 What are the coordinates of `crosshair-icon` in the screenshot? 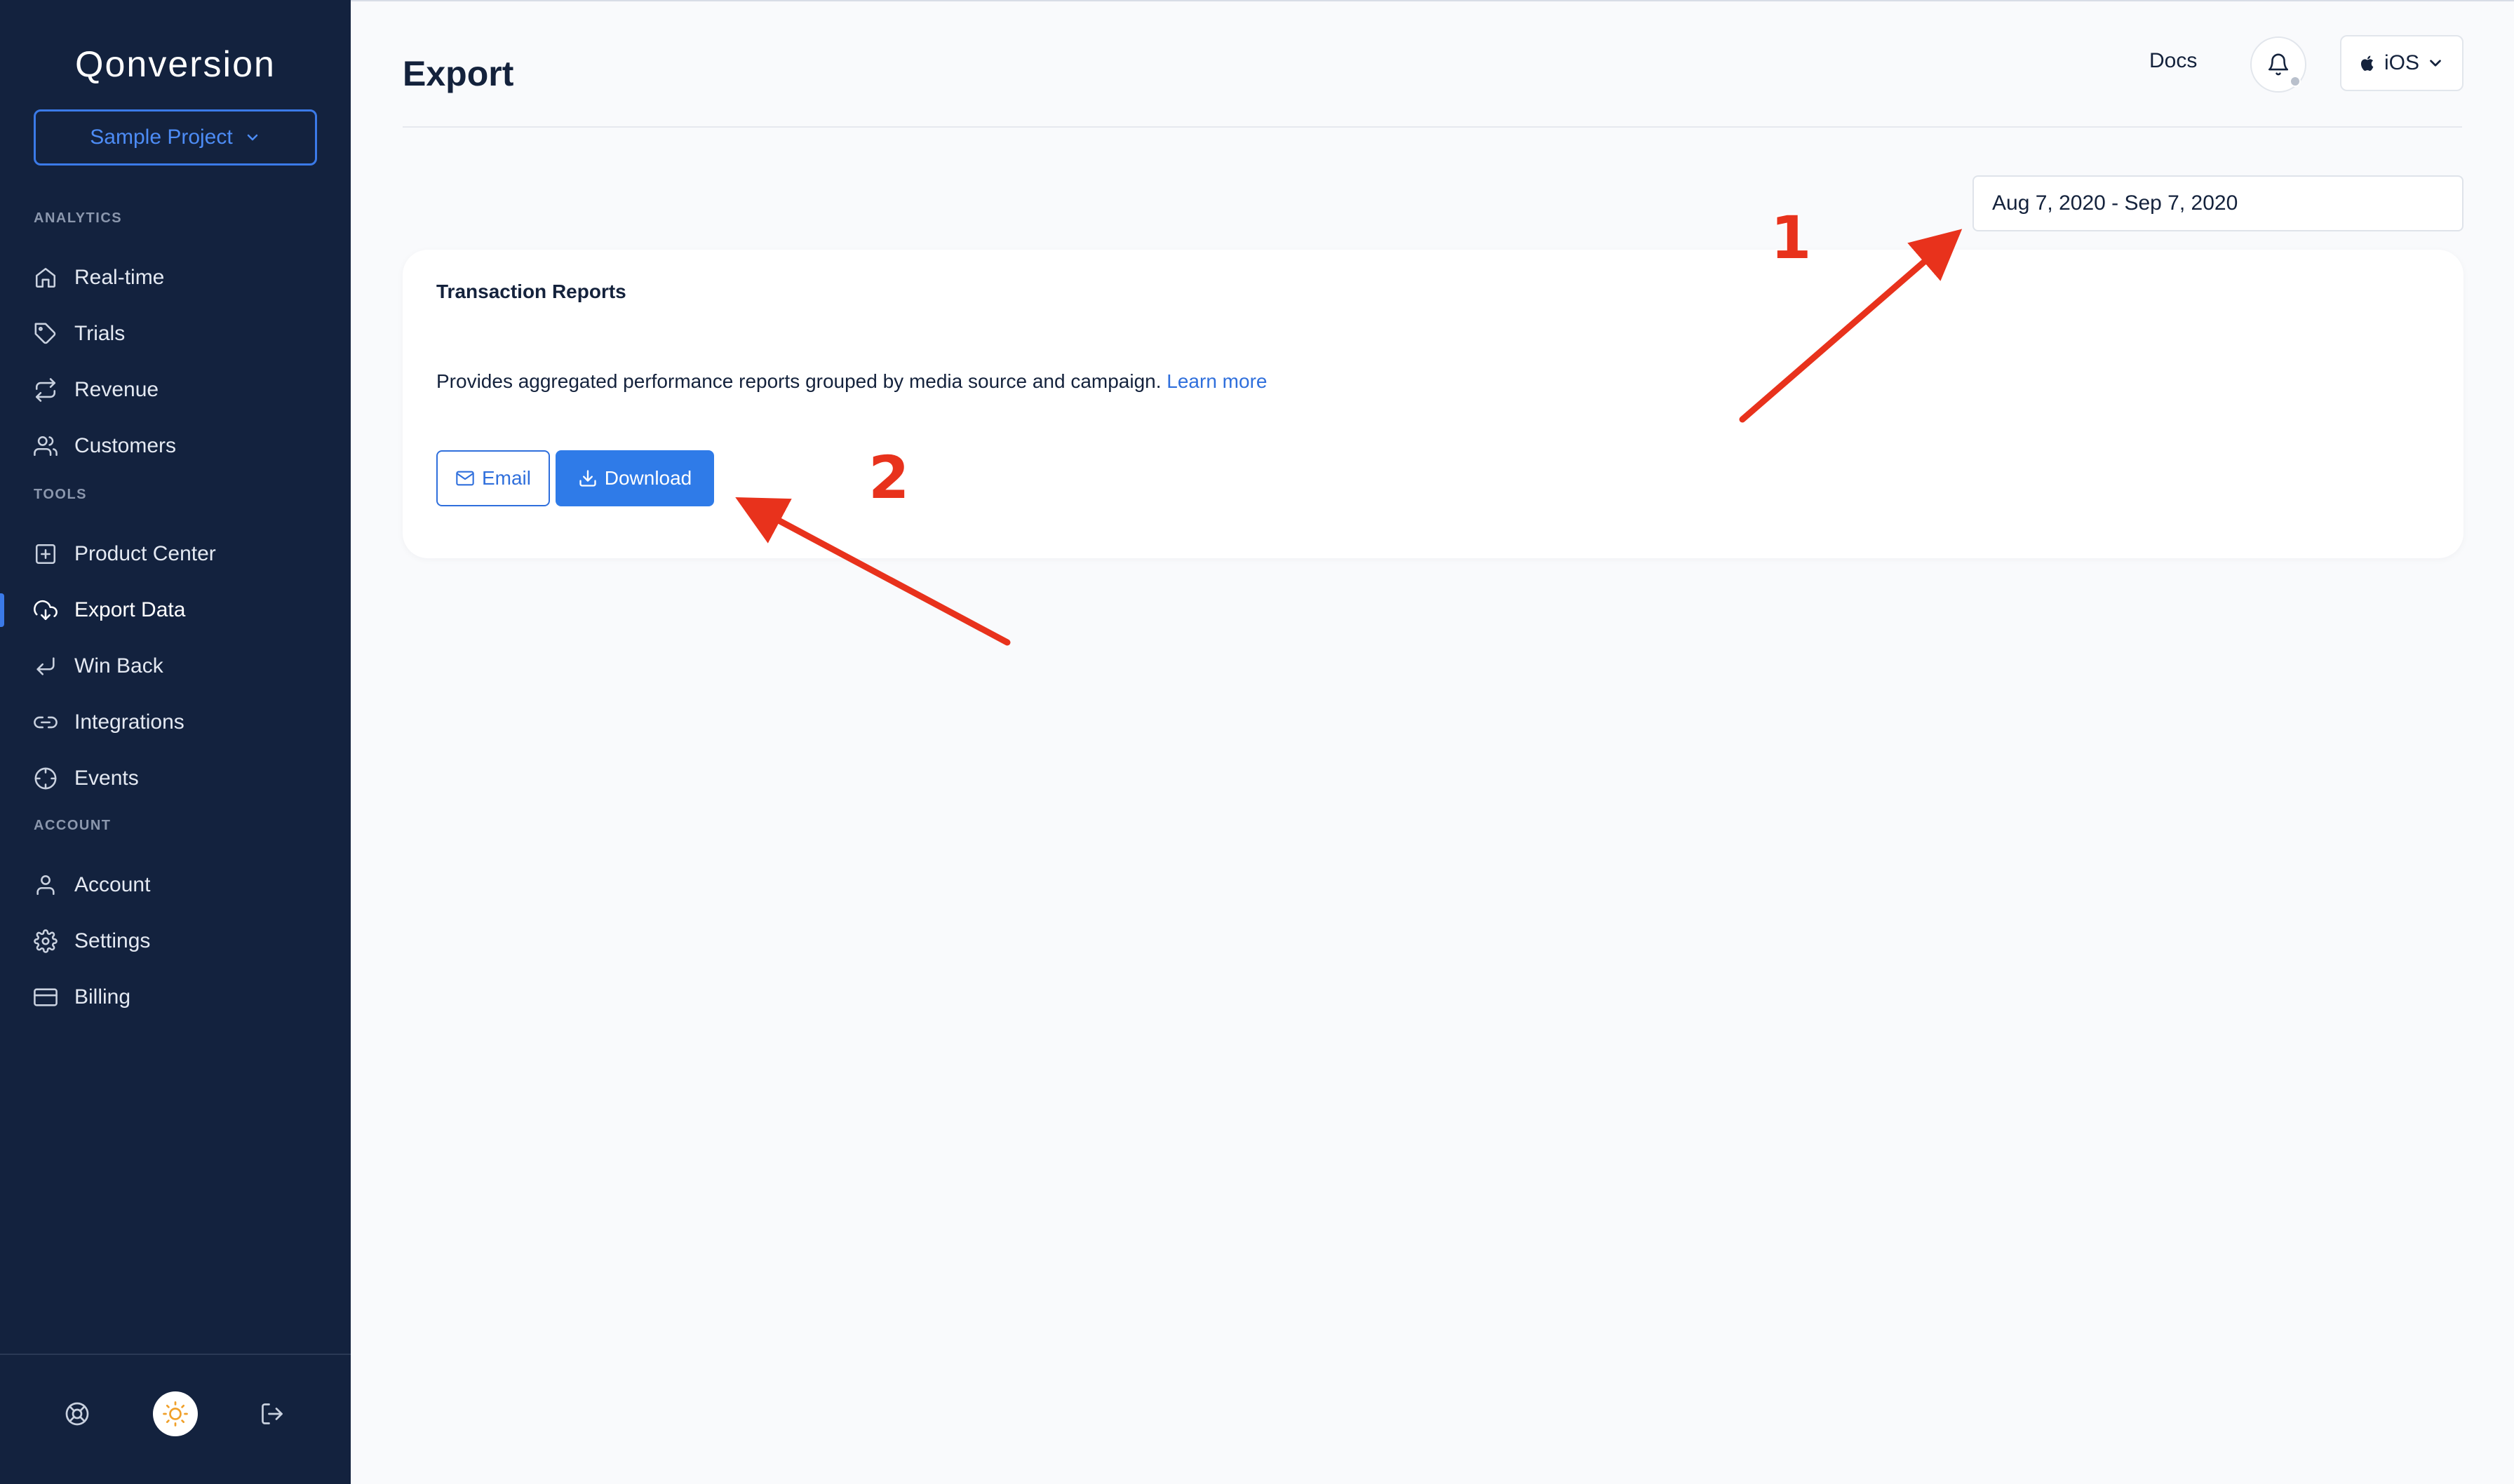 It's located at (45, 779).